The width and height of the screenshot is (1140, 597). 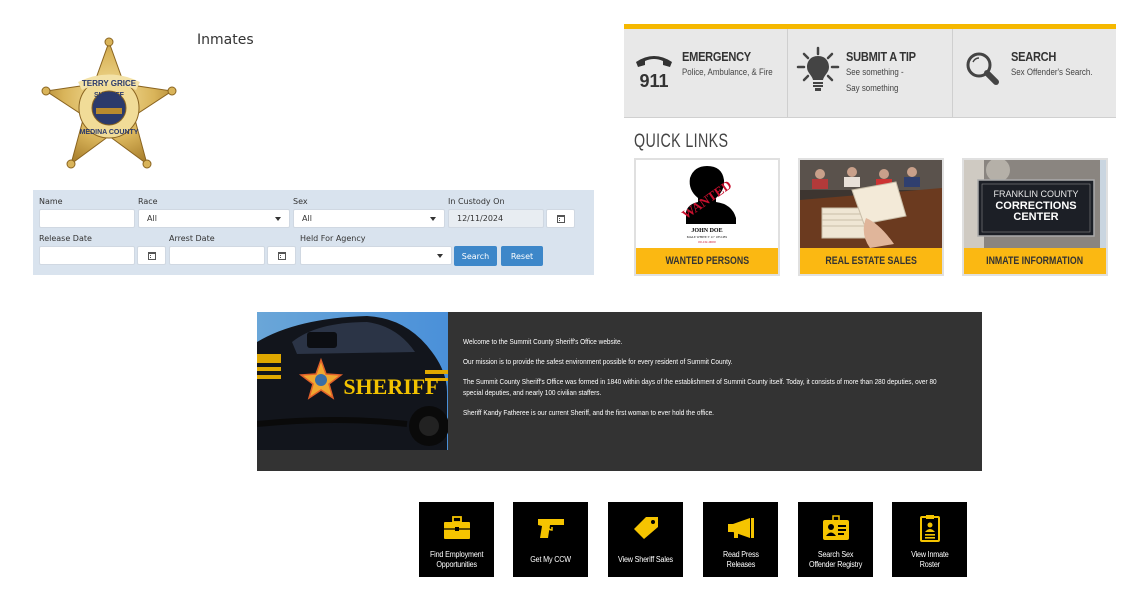 What do you see at coordinates (716, 56) in the screenshot?
I see `emergency-title: EMERGENCY` at bounding box center [716, 56].